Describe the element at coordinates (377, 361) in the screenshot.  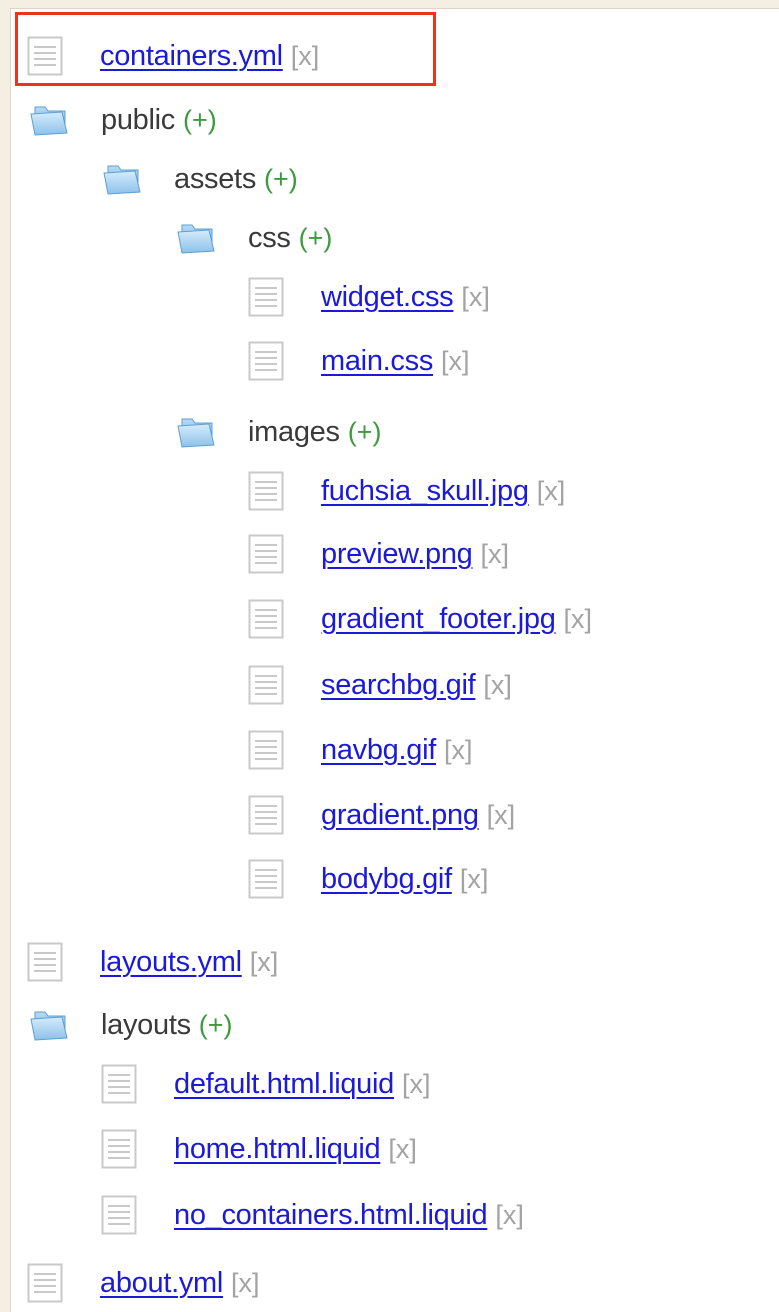
I see `file-link: main.css` at that location.